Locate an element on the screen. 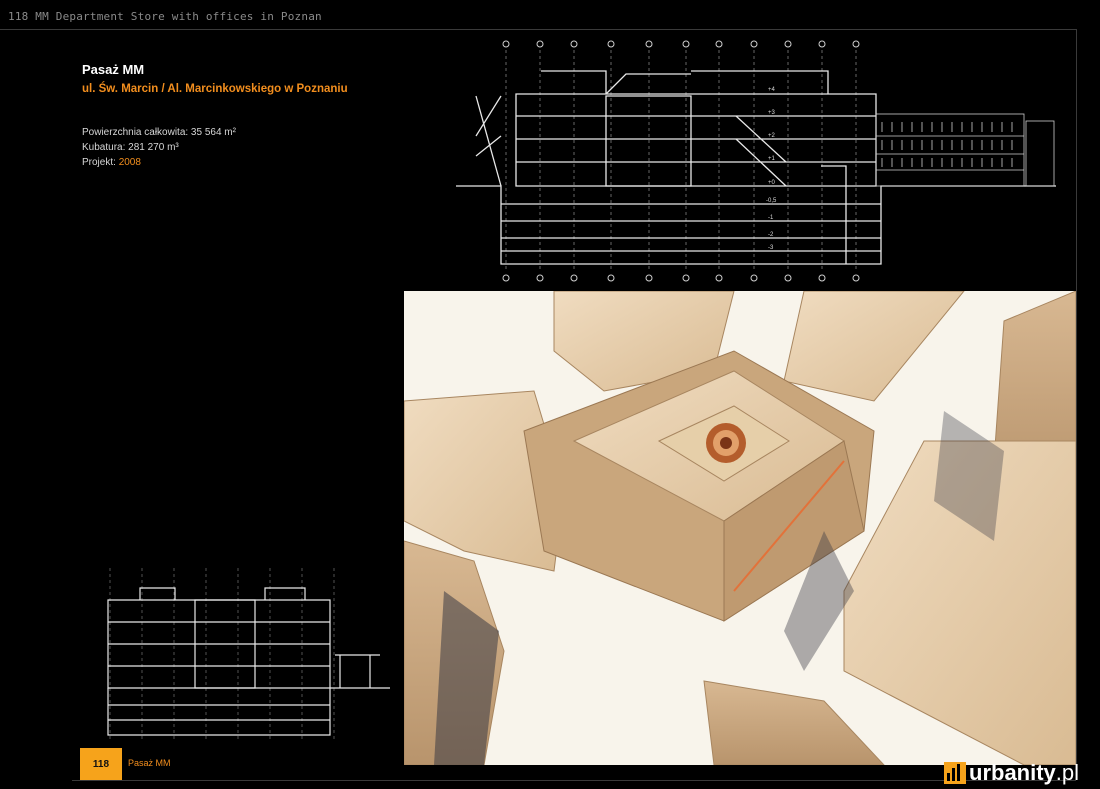 Image resolution: width=1100 pixels, height=789 pixels. level-label: -1 is located at coordinates (771, 218).